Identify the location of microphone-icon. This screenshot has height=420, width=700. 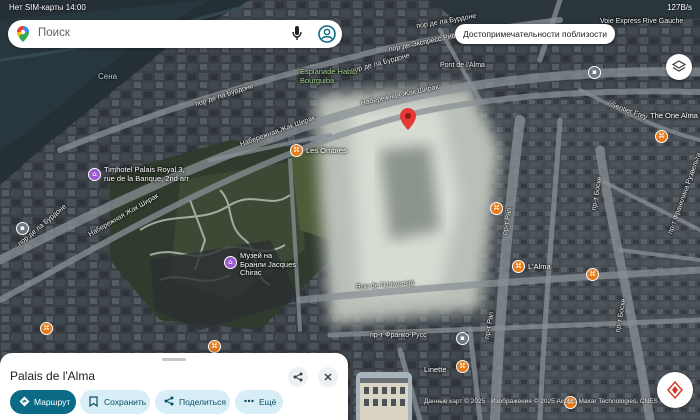
(297, 33).